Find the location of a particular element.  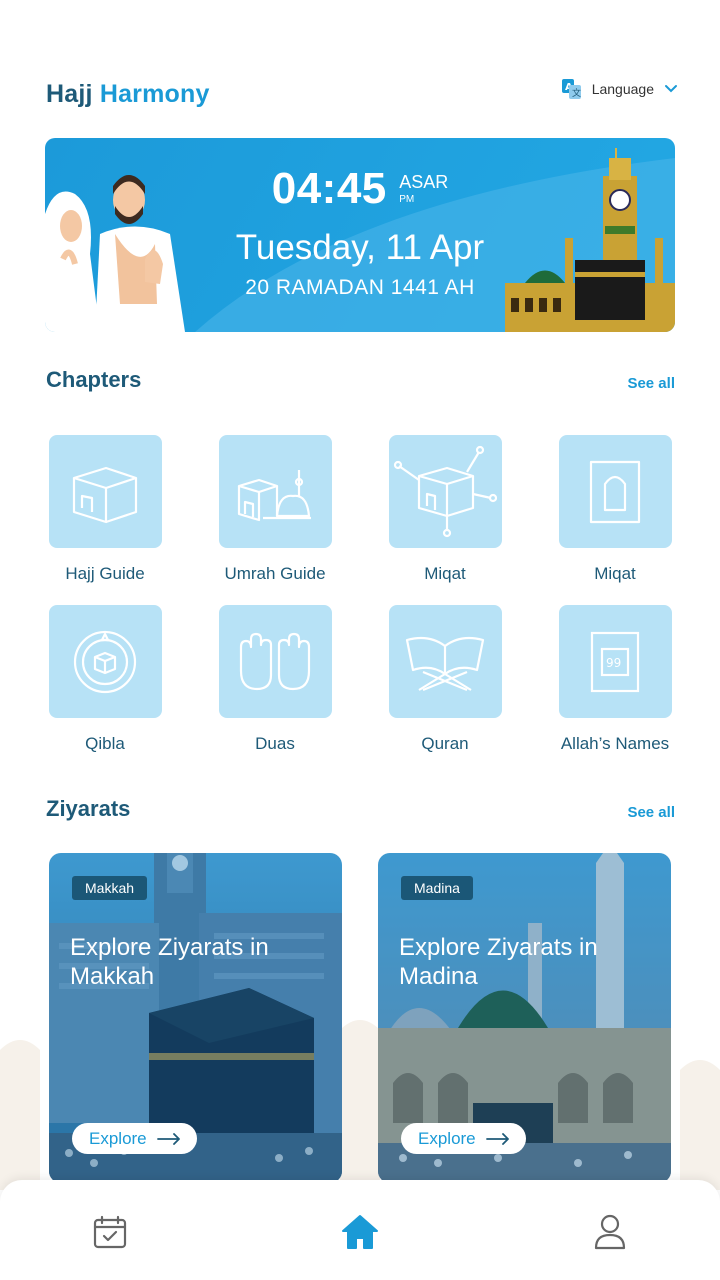

chapter-hajj-guide: Hajj Guide is located at coordinates (105, 509).